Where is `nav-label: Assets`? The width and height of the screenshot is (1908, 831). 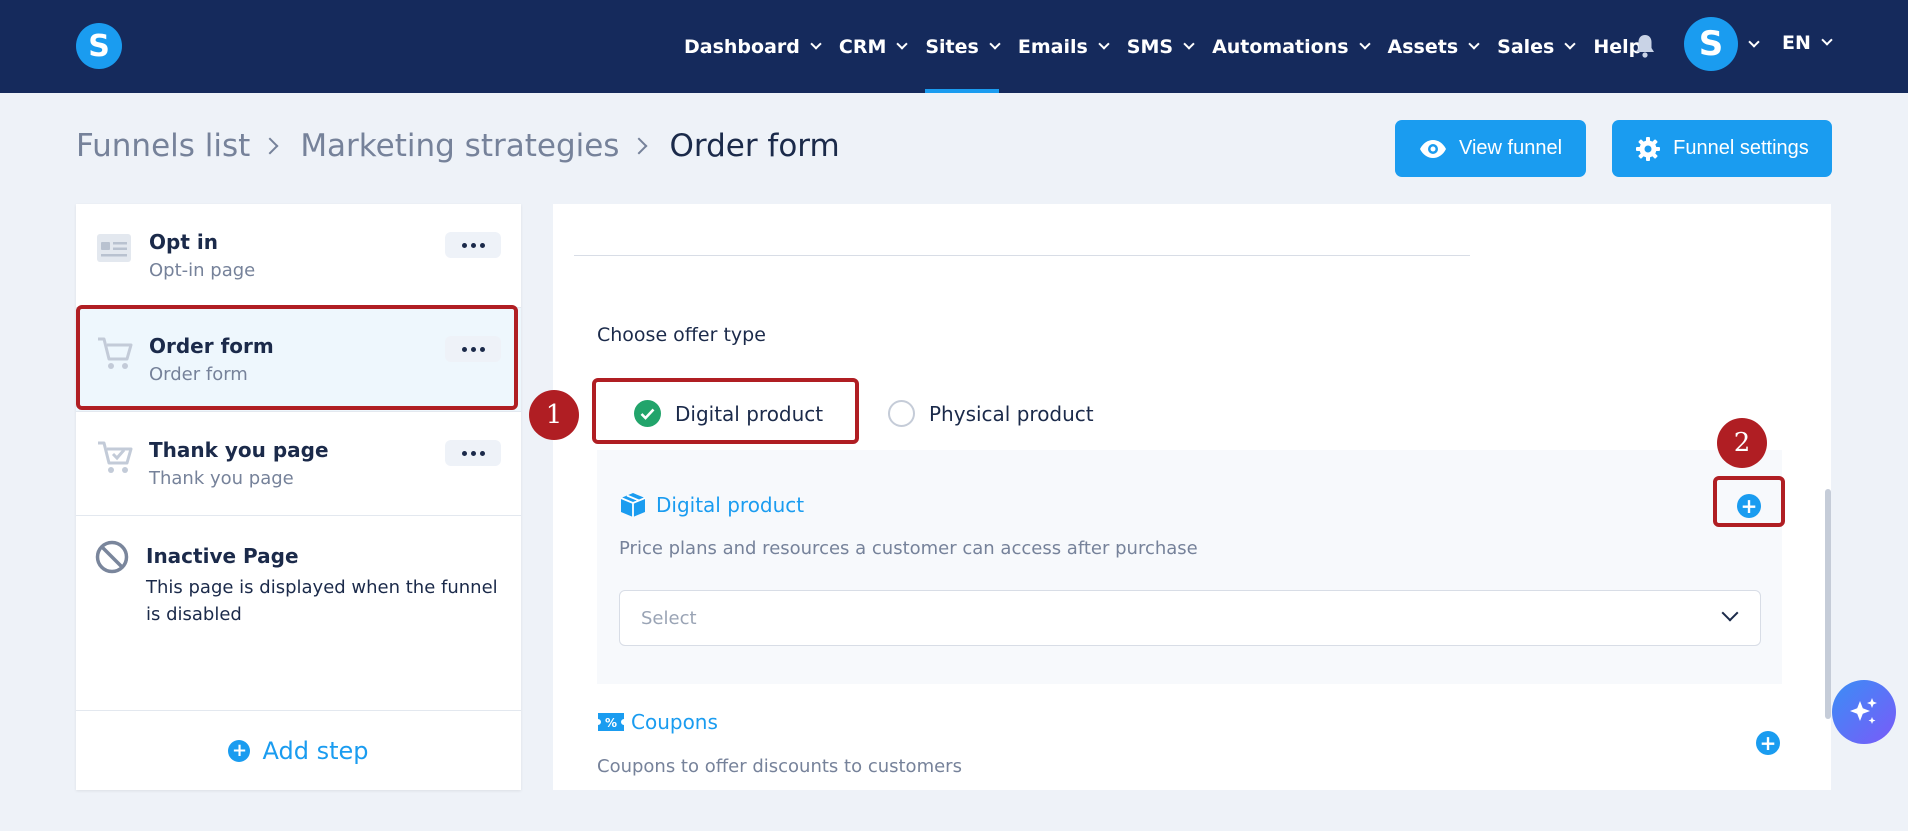
nav-label: Assets is located at coordinates (1423, 46).